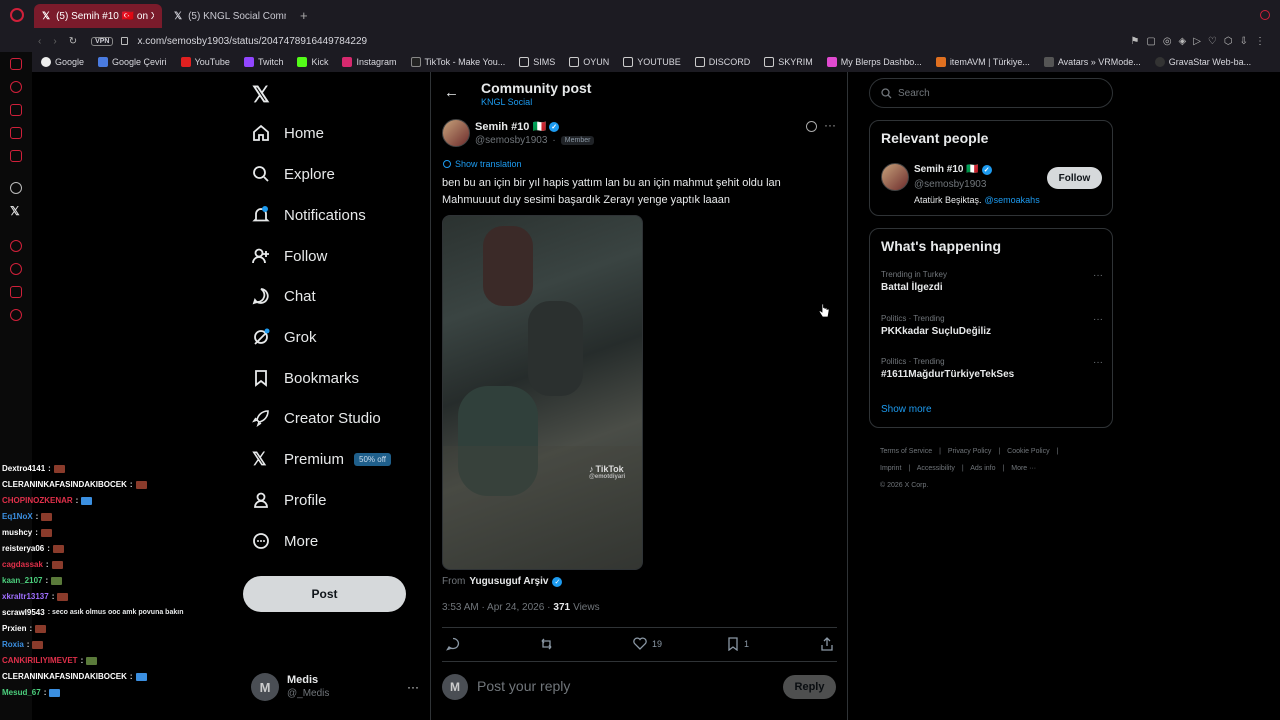  I want to click on nav-follow: Follow, so click(289, 256).